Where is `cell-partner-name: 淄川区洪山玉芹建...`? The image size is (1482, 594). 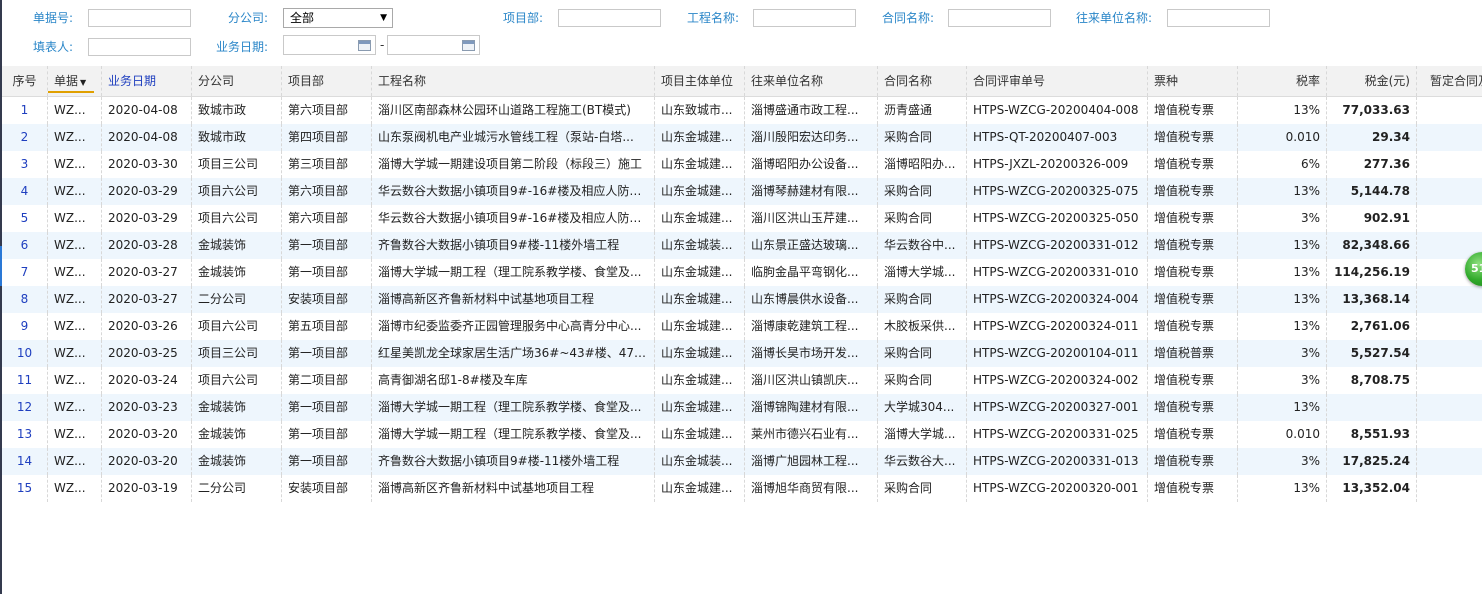
cell-partner-name: 淄川区洪山玉芹建... is located at coordinates (811, 218).